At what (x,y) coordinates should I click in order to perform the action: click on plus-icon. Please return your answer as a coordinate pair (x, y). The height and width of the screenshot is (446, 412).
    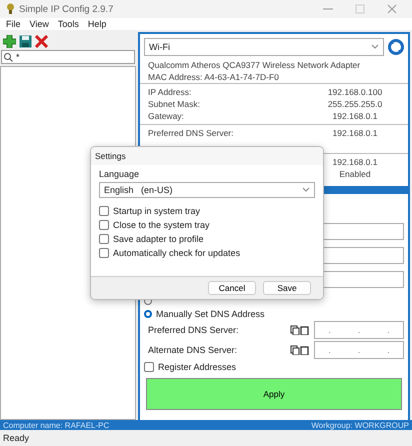
    Looking at the image, I should click on (9, 41).